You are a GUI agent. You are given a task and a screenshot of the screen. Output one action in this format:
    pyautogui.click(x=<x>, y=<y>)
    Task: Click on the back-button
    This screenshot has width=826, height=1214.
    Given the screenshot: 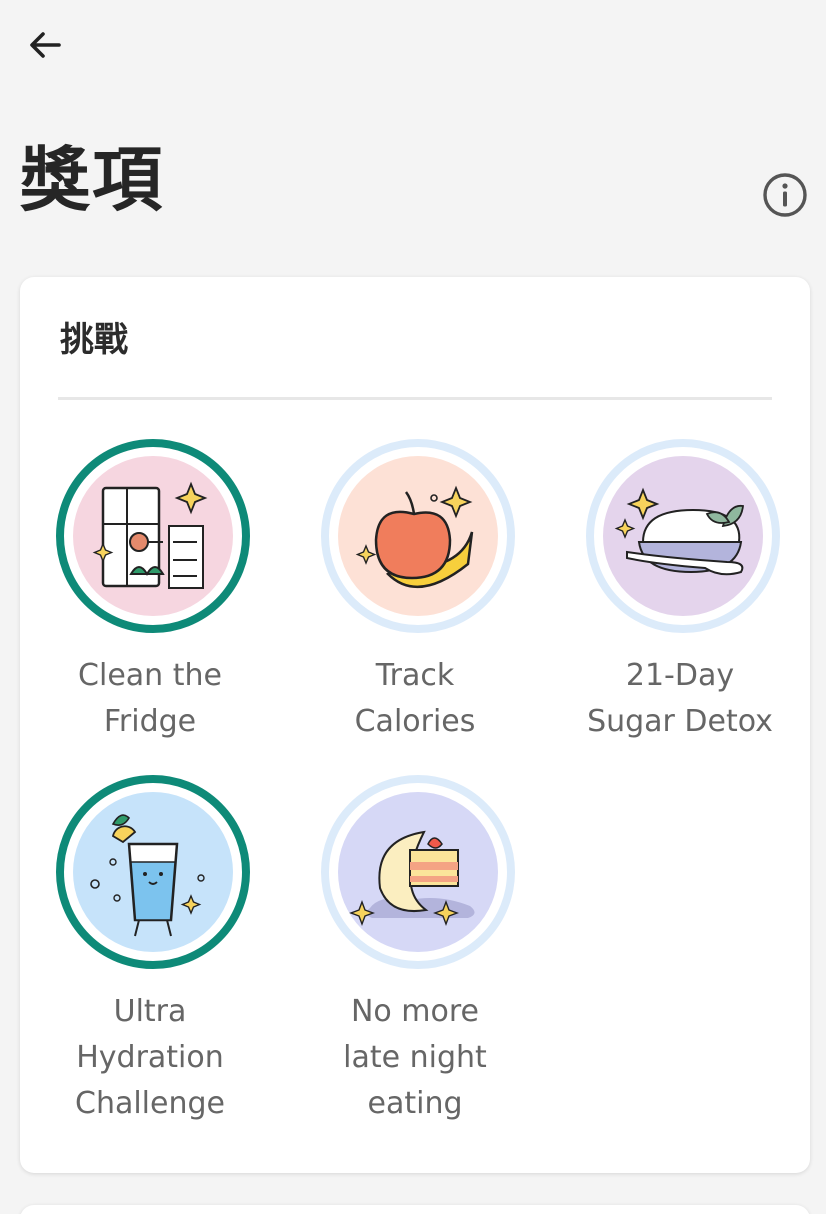 What is the action you would take?
    pyautogui.click(x=45, y=45)
    